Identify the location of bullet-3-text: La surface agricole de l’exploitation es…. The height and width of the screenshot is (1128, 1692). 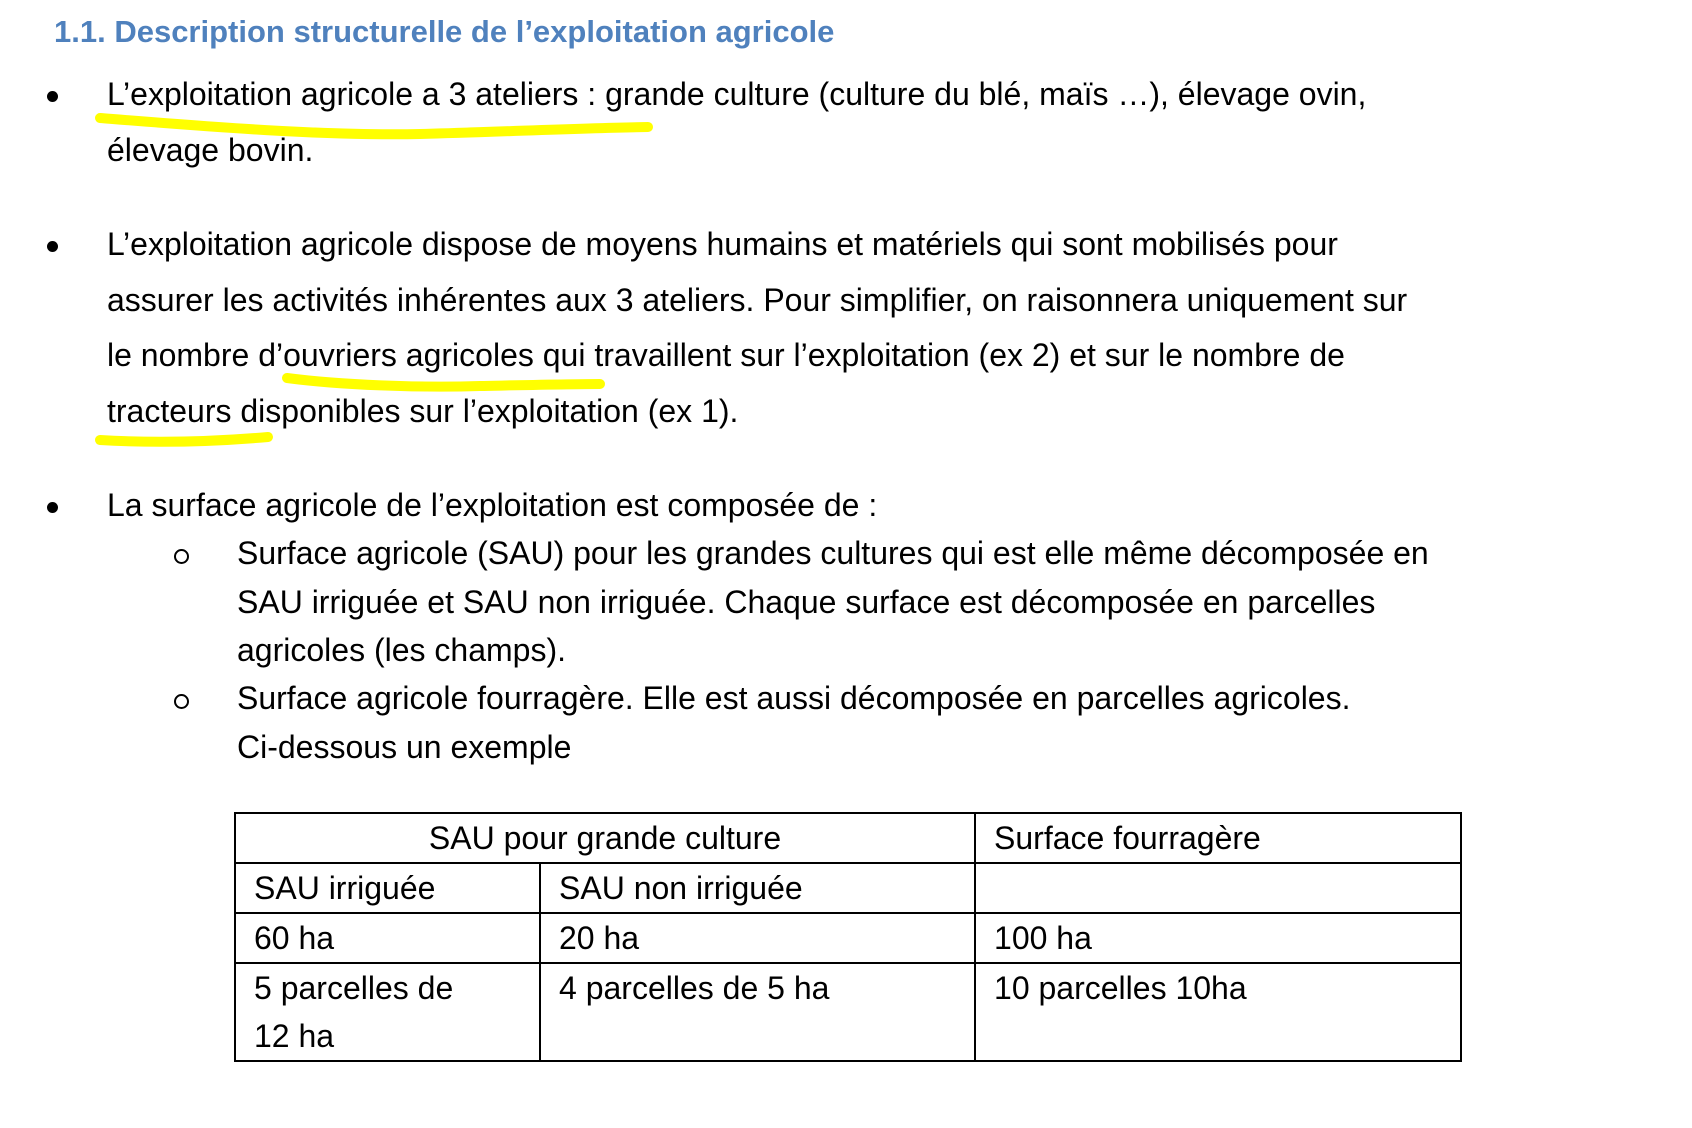
(492, 506).